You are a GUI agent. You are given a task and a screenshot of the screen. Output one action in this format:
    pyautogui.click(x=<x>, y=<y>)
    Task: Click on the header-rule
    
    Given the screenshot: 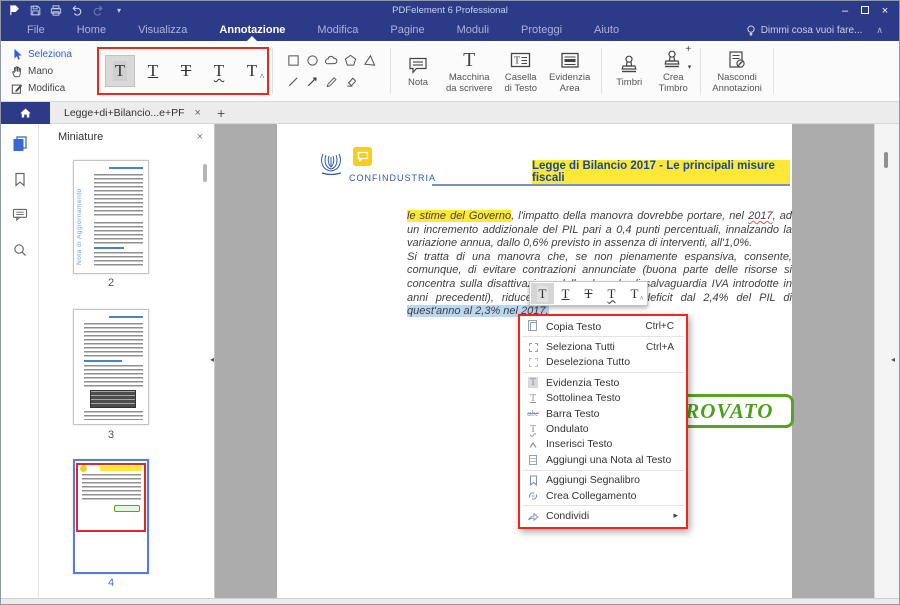 What is the action you would take?
    pyautogui.click(x=611, y=185)
    